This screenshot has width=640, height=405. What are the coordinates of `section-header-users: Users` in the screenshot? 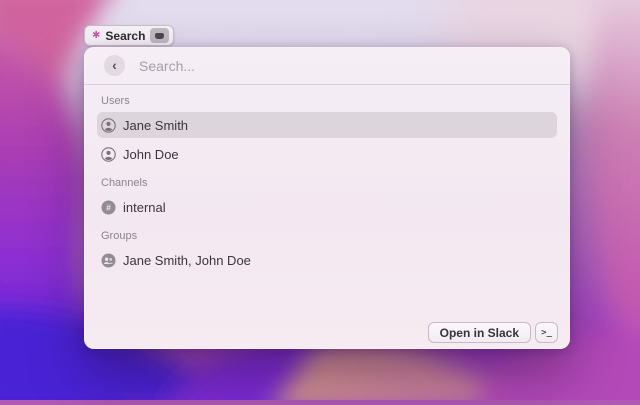 It's located at (115, 101).